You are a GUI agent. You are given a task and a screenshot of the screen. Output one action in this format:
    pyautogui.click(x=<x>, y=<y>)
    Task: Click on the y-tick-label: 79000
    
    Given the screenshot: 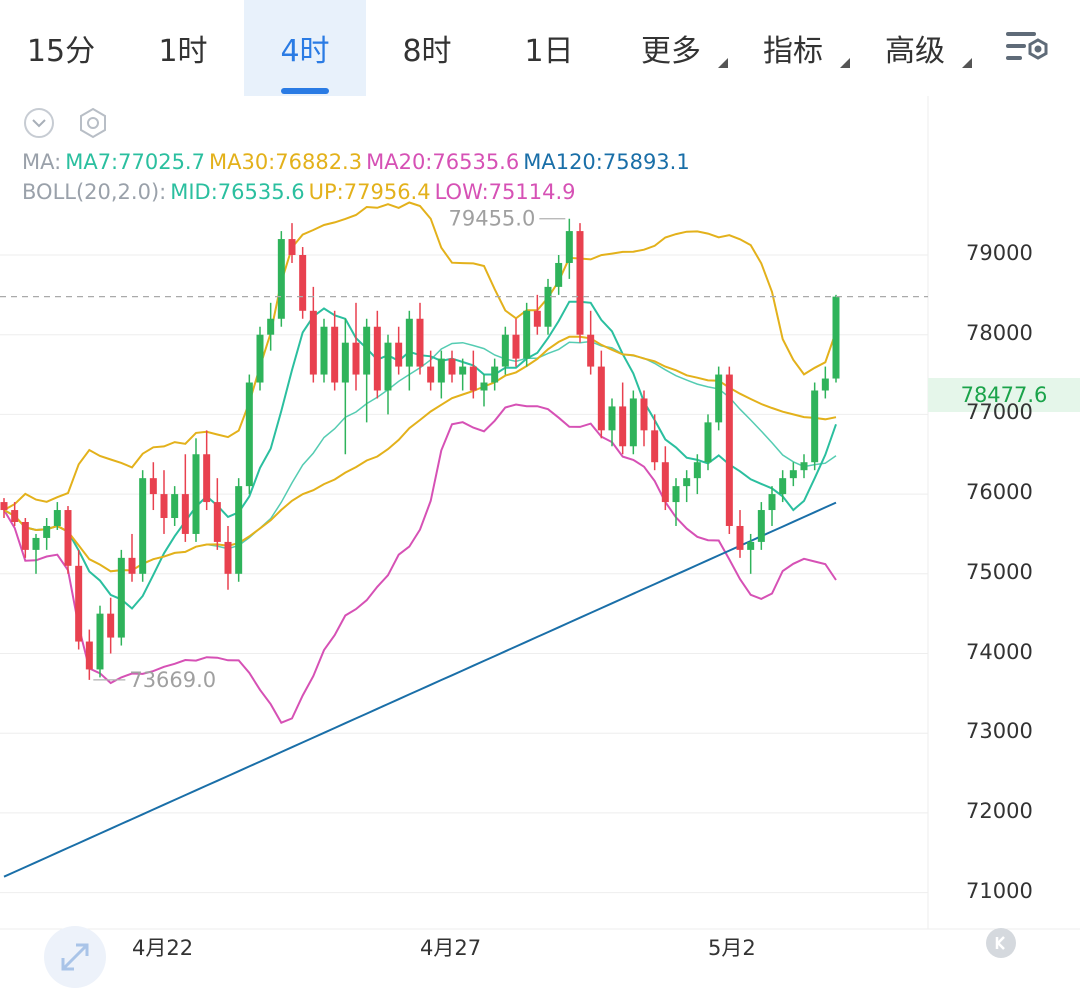 What is the action you would take?
    pyautogui.click(x=999, y=253)
    